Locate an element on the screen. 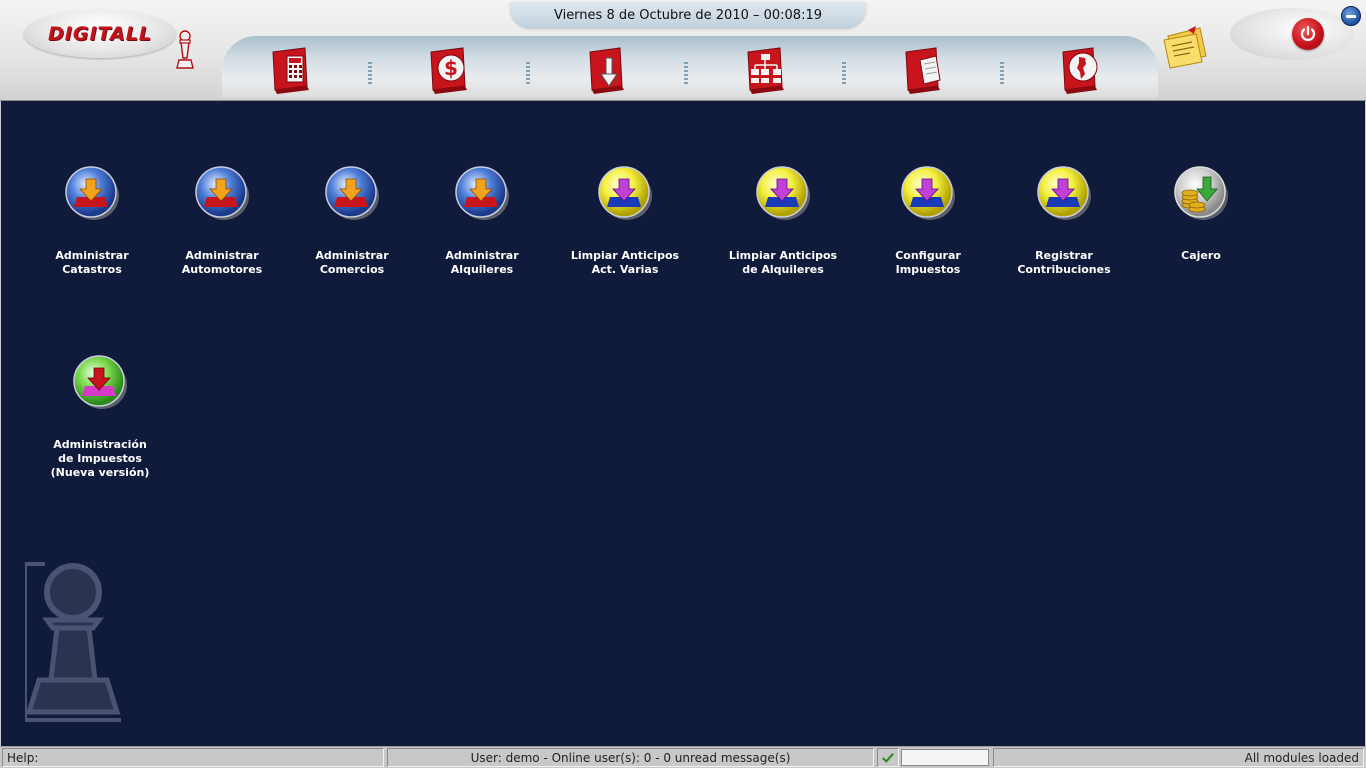  map-book-icon is located at coordinates (1080, 70).